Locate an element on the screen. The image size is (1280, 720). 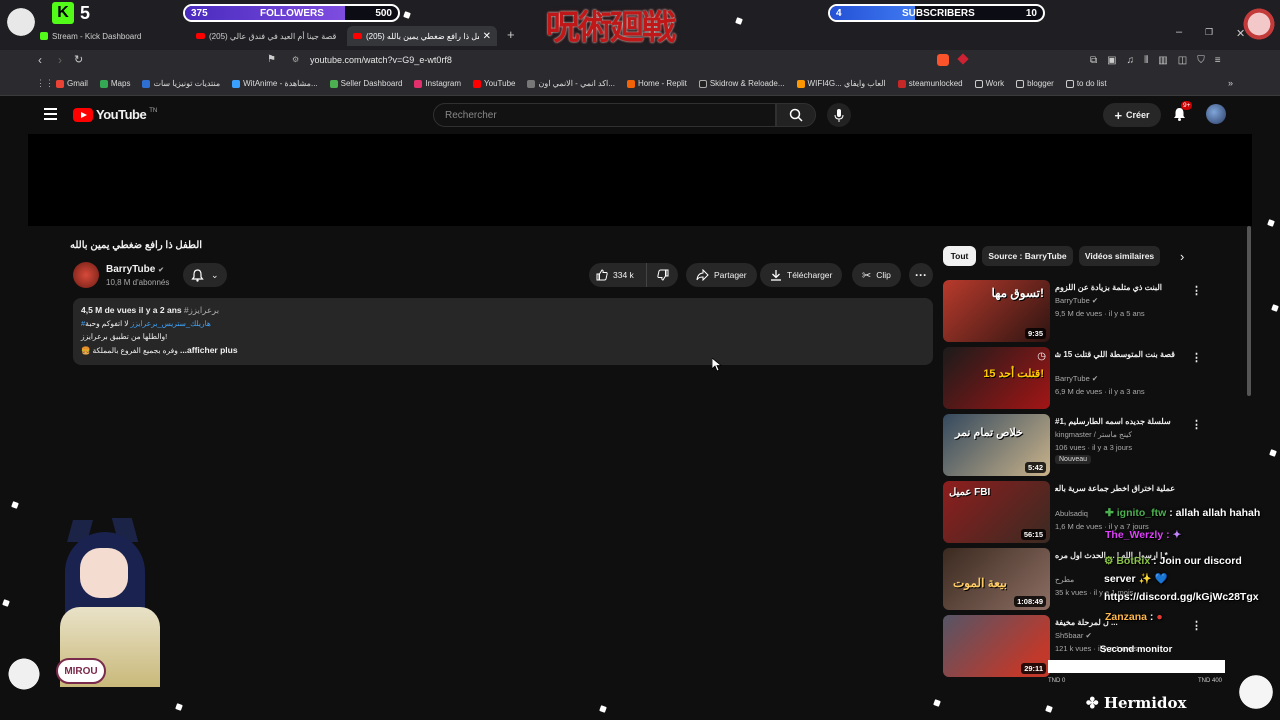
youtube-header: YouTube TN Rechercher + Créer 9+ is located at coordinates (640, 115).